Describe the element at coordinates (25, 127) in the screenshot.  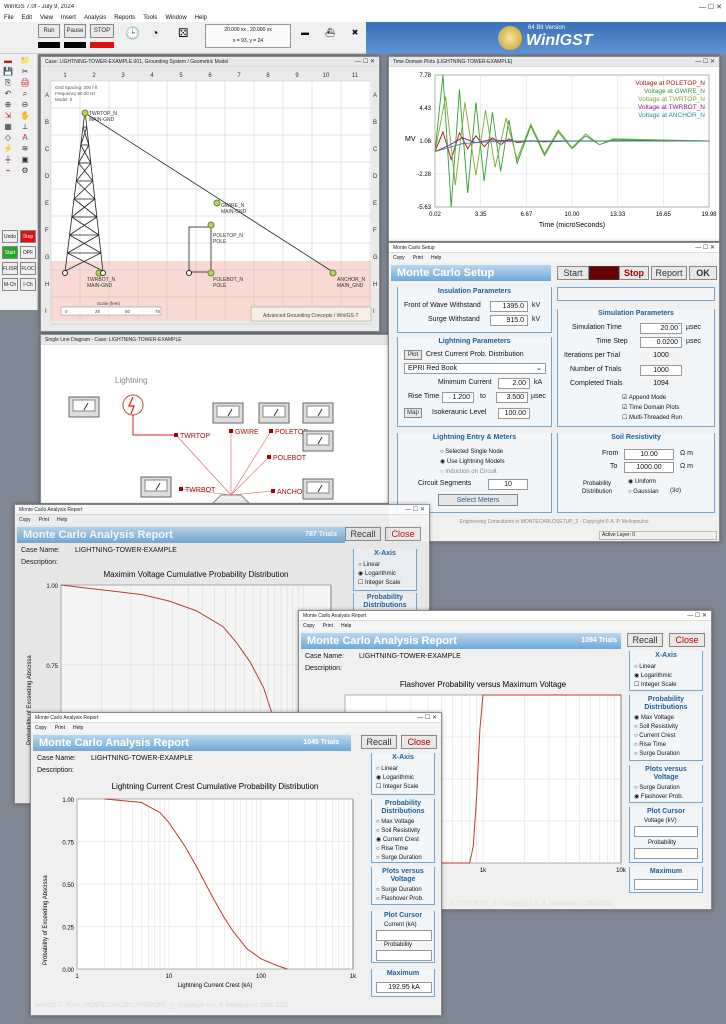
I see `tool-icon-13: ⟂` at that location.